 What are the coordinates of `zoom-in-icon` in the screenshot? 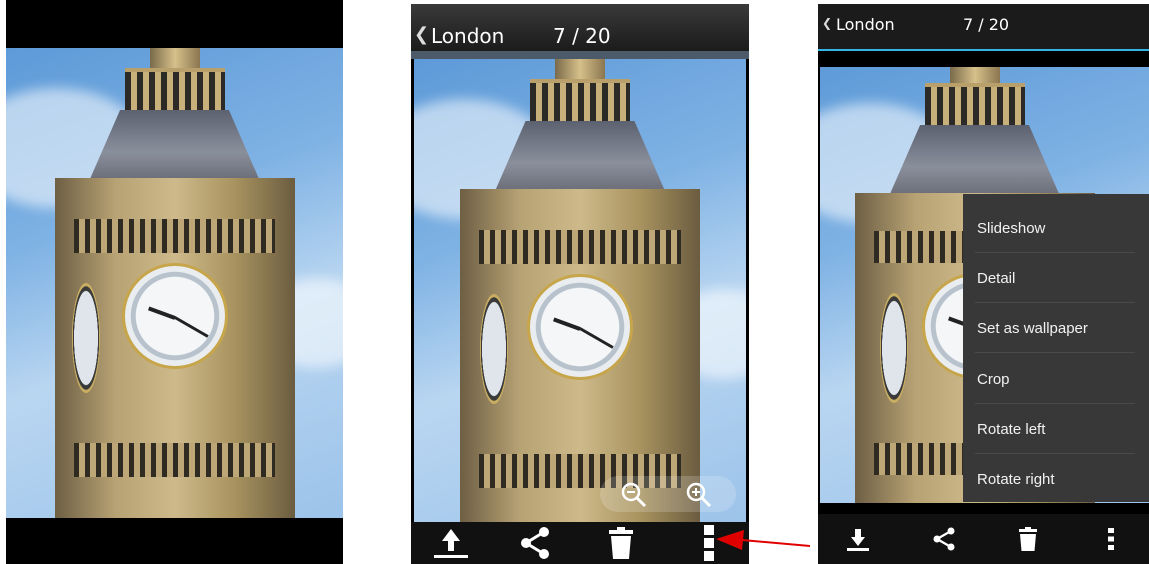 It's located at (699, 495).